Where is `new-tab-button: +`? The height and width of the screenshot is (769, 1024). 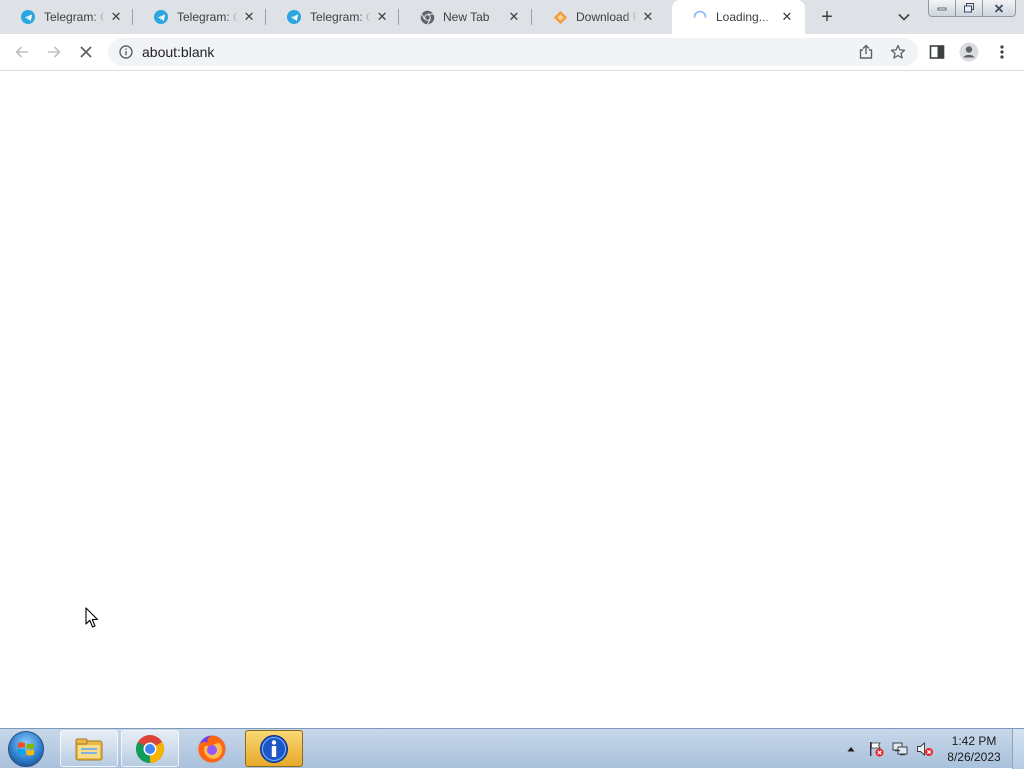
new-tab-button: + is located at coordinates (827, 17).